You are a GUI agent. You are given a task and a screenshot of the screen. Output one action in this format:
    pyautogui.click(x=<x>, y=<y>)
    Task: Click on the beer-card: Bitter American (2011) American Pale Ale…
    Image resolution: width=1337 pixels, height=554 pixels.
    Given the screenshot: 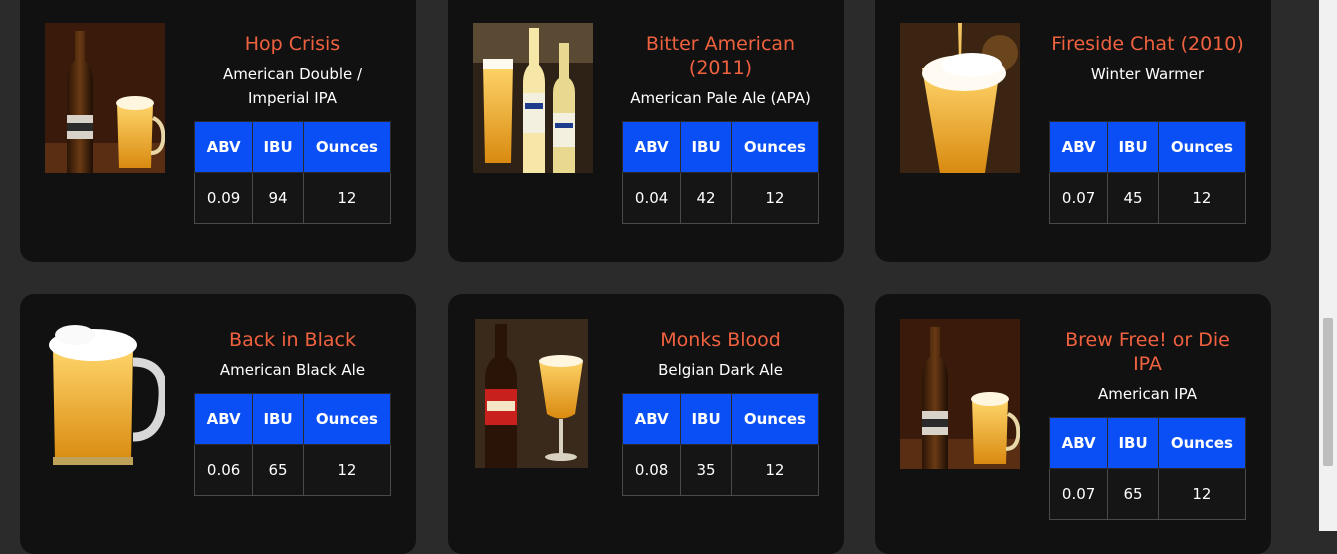 What is the action you would take?
    pyautogui.click(x=646, y=131)
    